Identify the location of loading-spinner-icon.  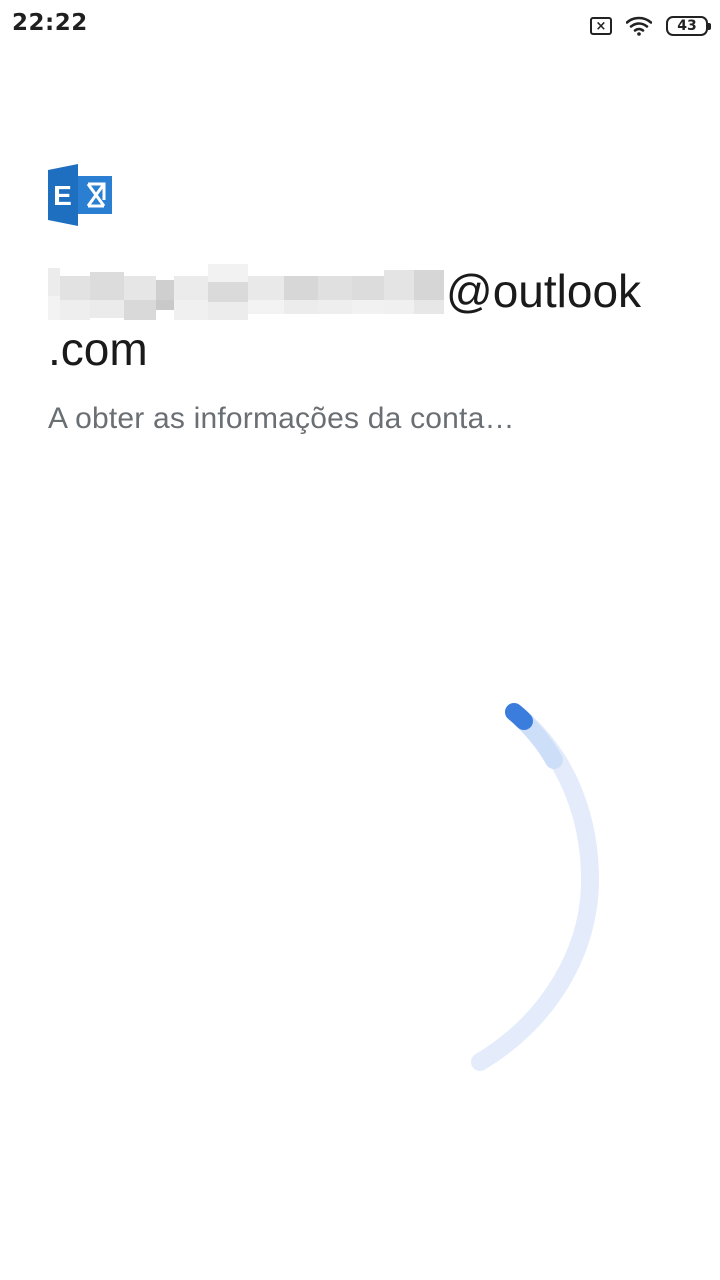
(535, 887).